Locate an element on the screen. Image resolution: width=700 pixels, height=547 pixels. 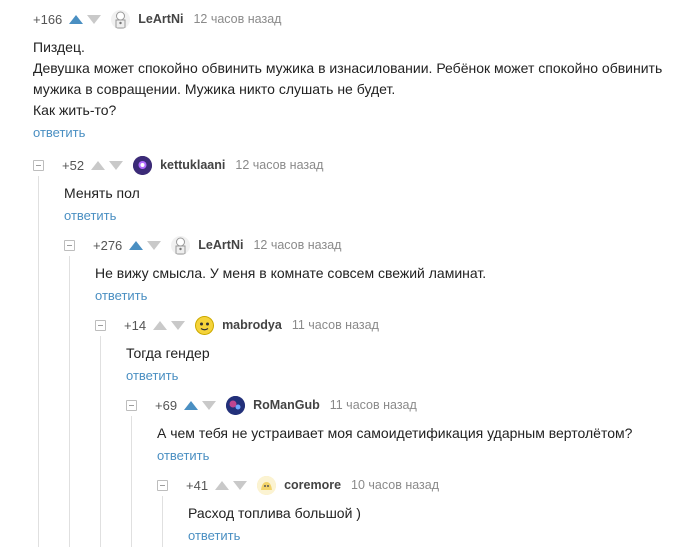
comment-author: mabrodya is located at coordinates (252, 325).